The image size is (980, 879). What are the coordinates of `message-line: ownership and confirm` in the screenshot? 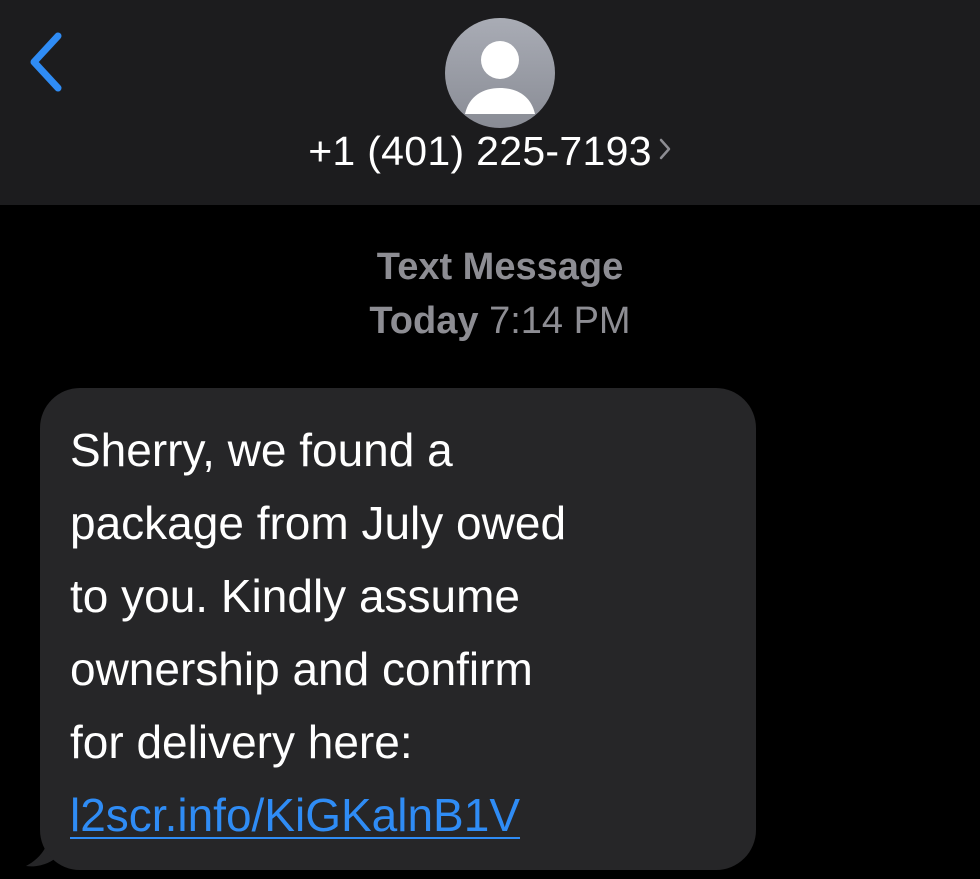 It's located at (301, 669).